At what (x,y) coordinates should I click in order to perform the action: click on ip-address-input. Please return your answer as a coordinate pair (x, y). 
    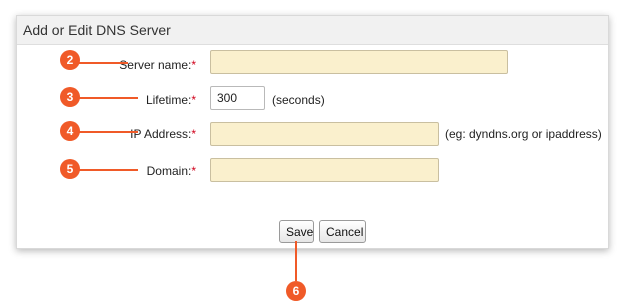
    Looking at the image, I should click on (324, 134).